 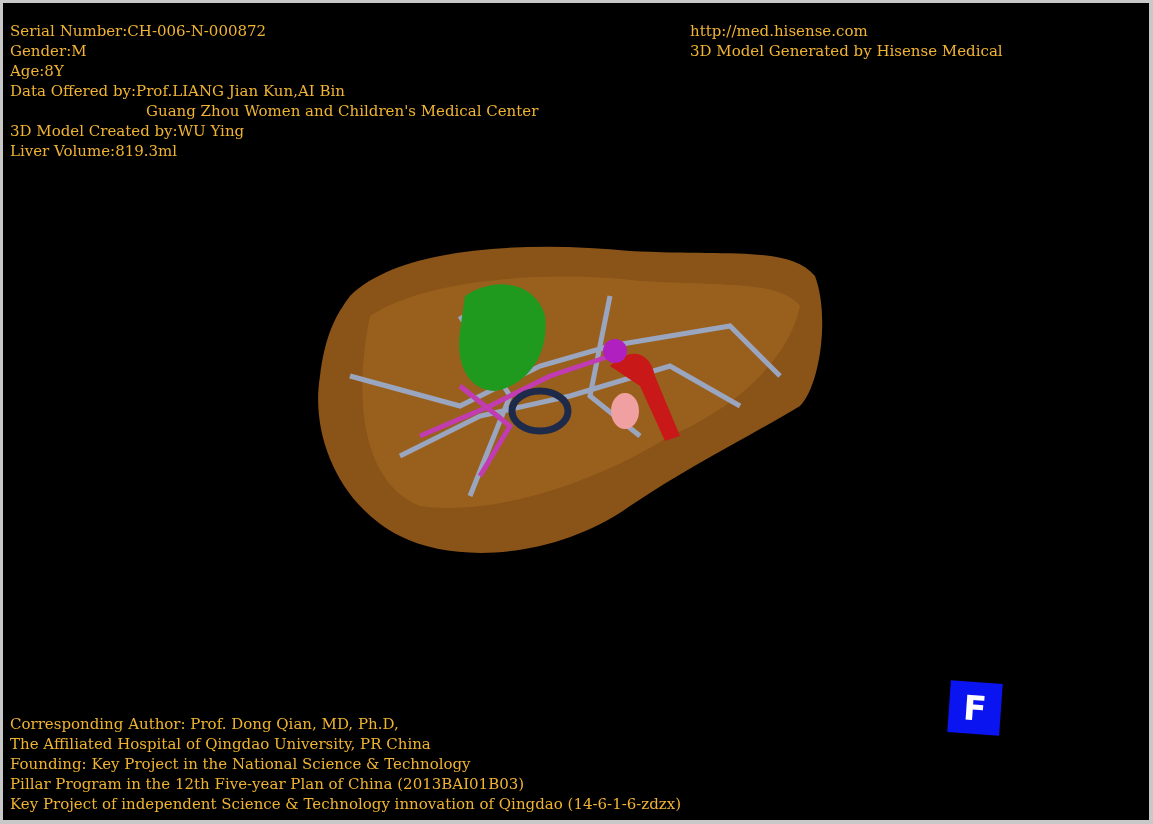 I want to click on info-text: 3D Model Generated by Hisense Medical, so click(x=846, y=51).